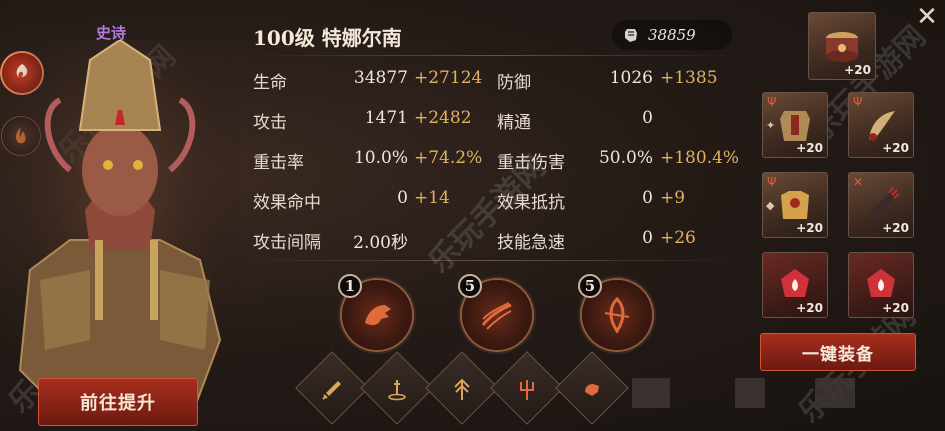 The height and width of the screenshot is (431, 945). I want to click on stat-label: 攻击间隔, so click(287, 243).